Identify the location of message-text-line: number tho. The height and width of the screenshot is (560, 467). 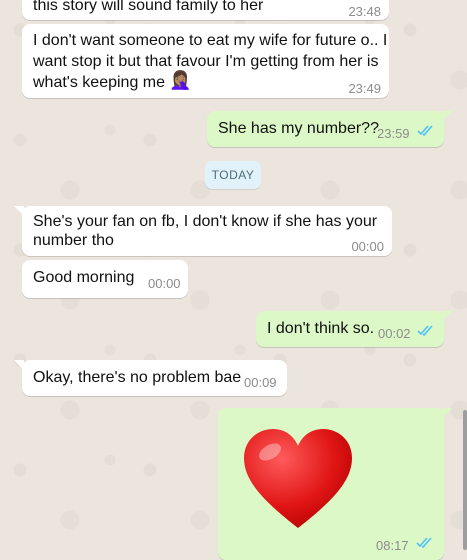
(73, 240).